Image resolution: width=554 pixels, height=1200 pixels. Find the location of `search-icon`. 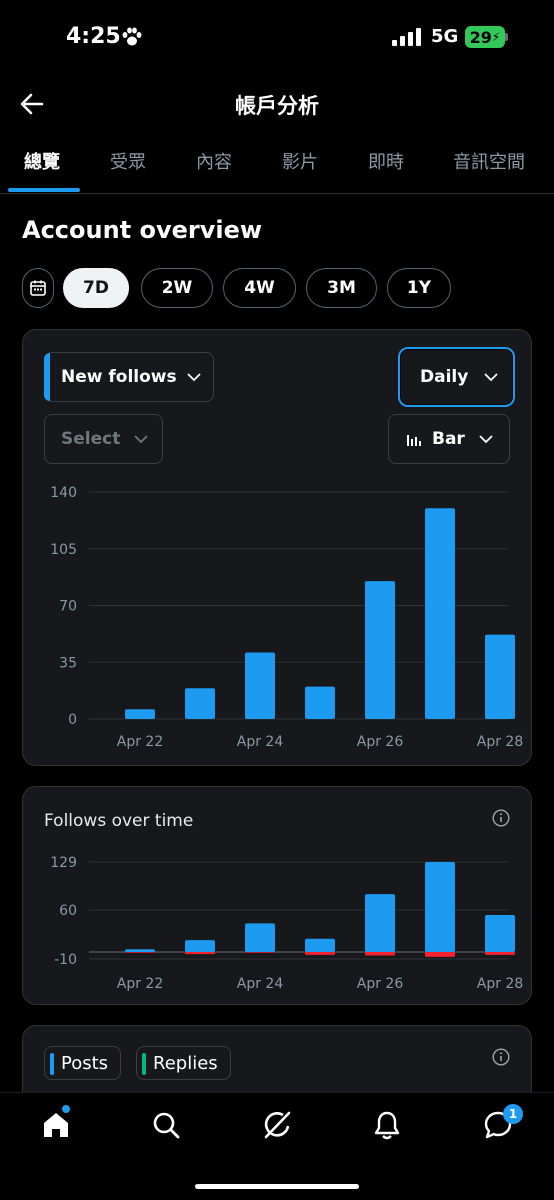

search-icon is located at coordinates (166, 1125).